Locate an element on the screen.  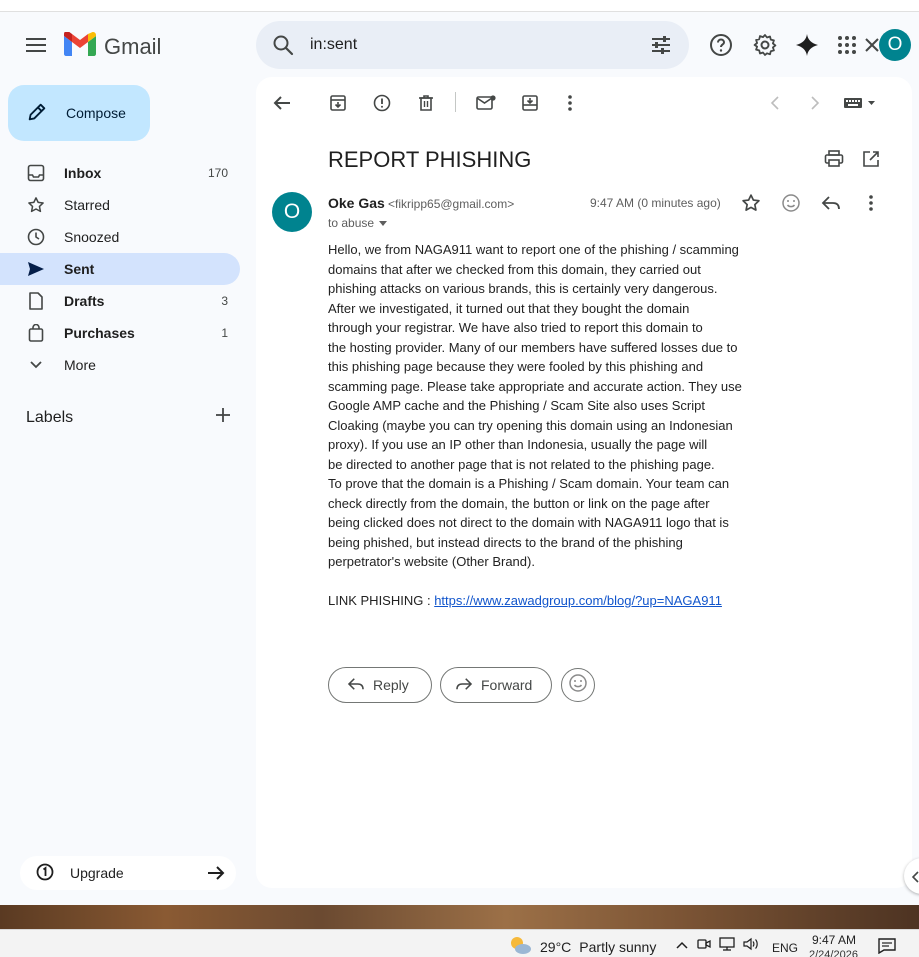
gmail-m-icon is located at coordinates (80, 45).